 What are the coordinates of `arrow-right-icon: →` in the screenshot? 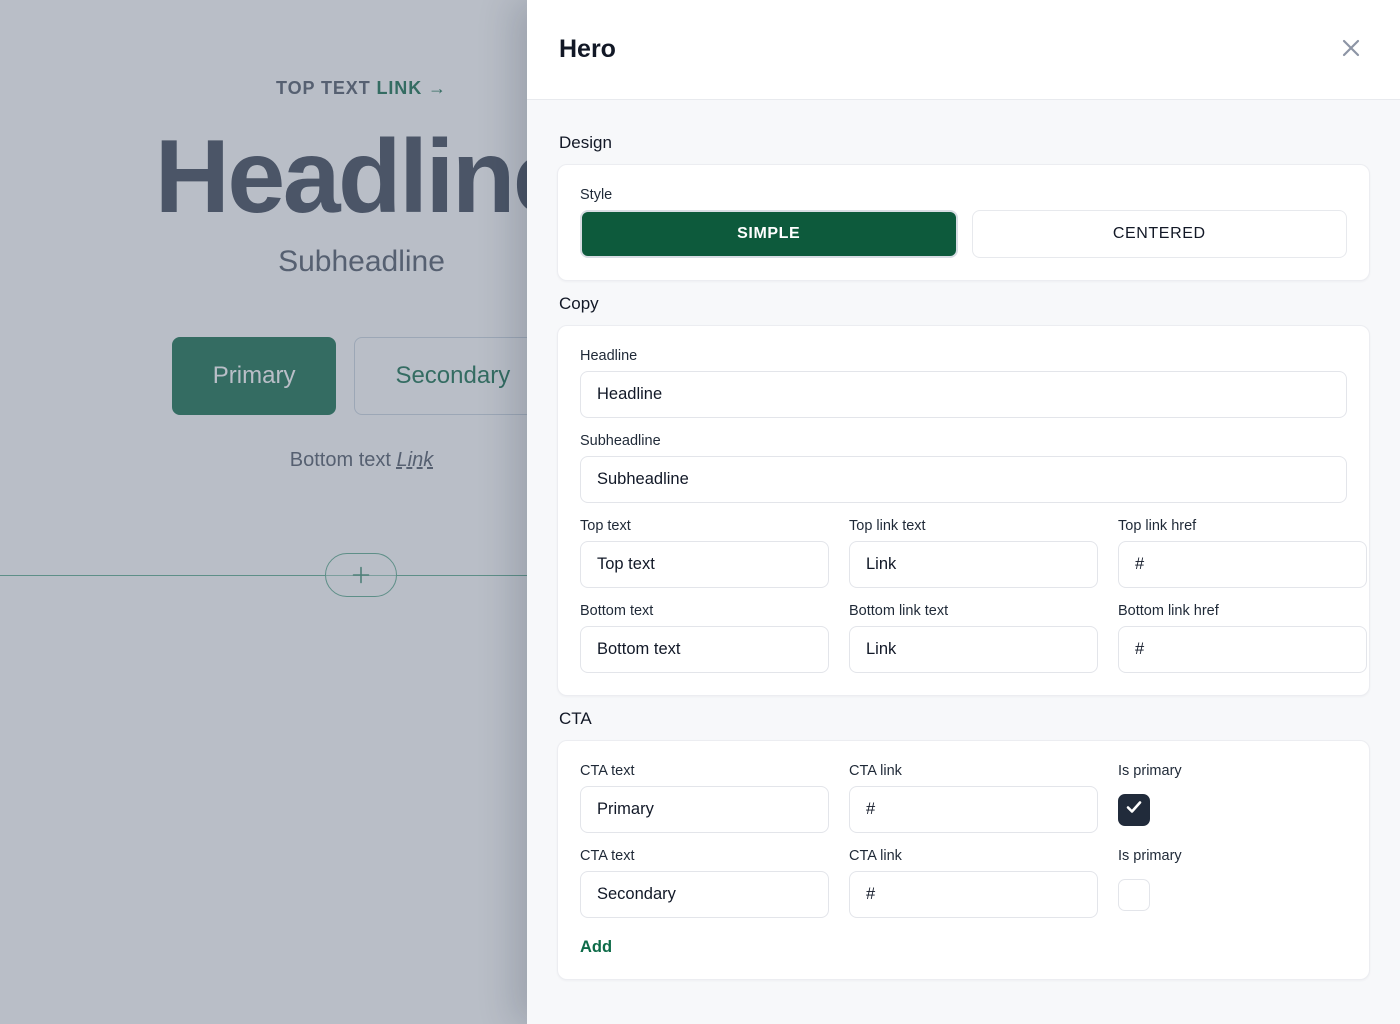 It's located at (437, 88).